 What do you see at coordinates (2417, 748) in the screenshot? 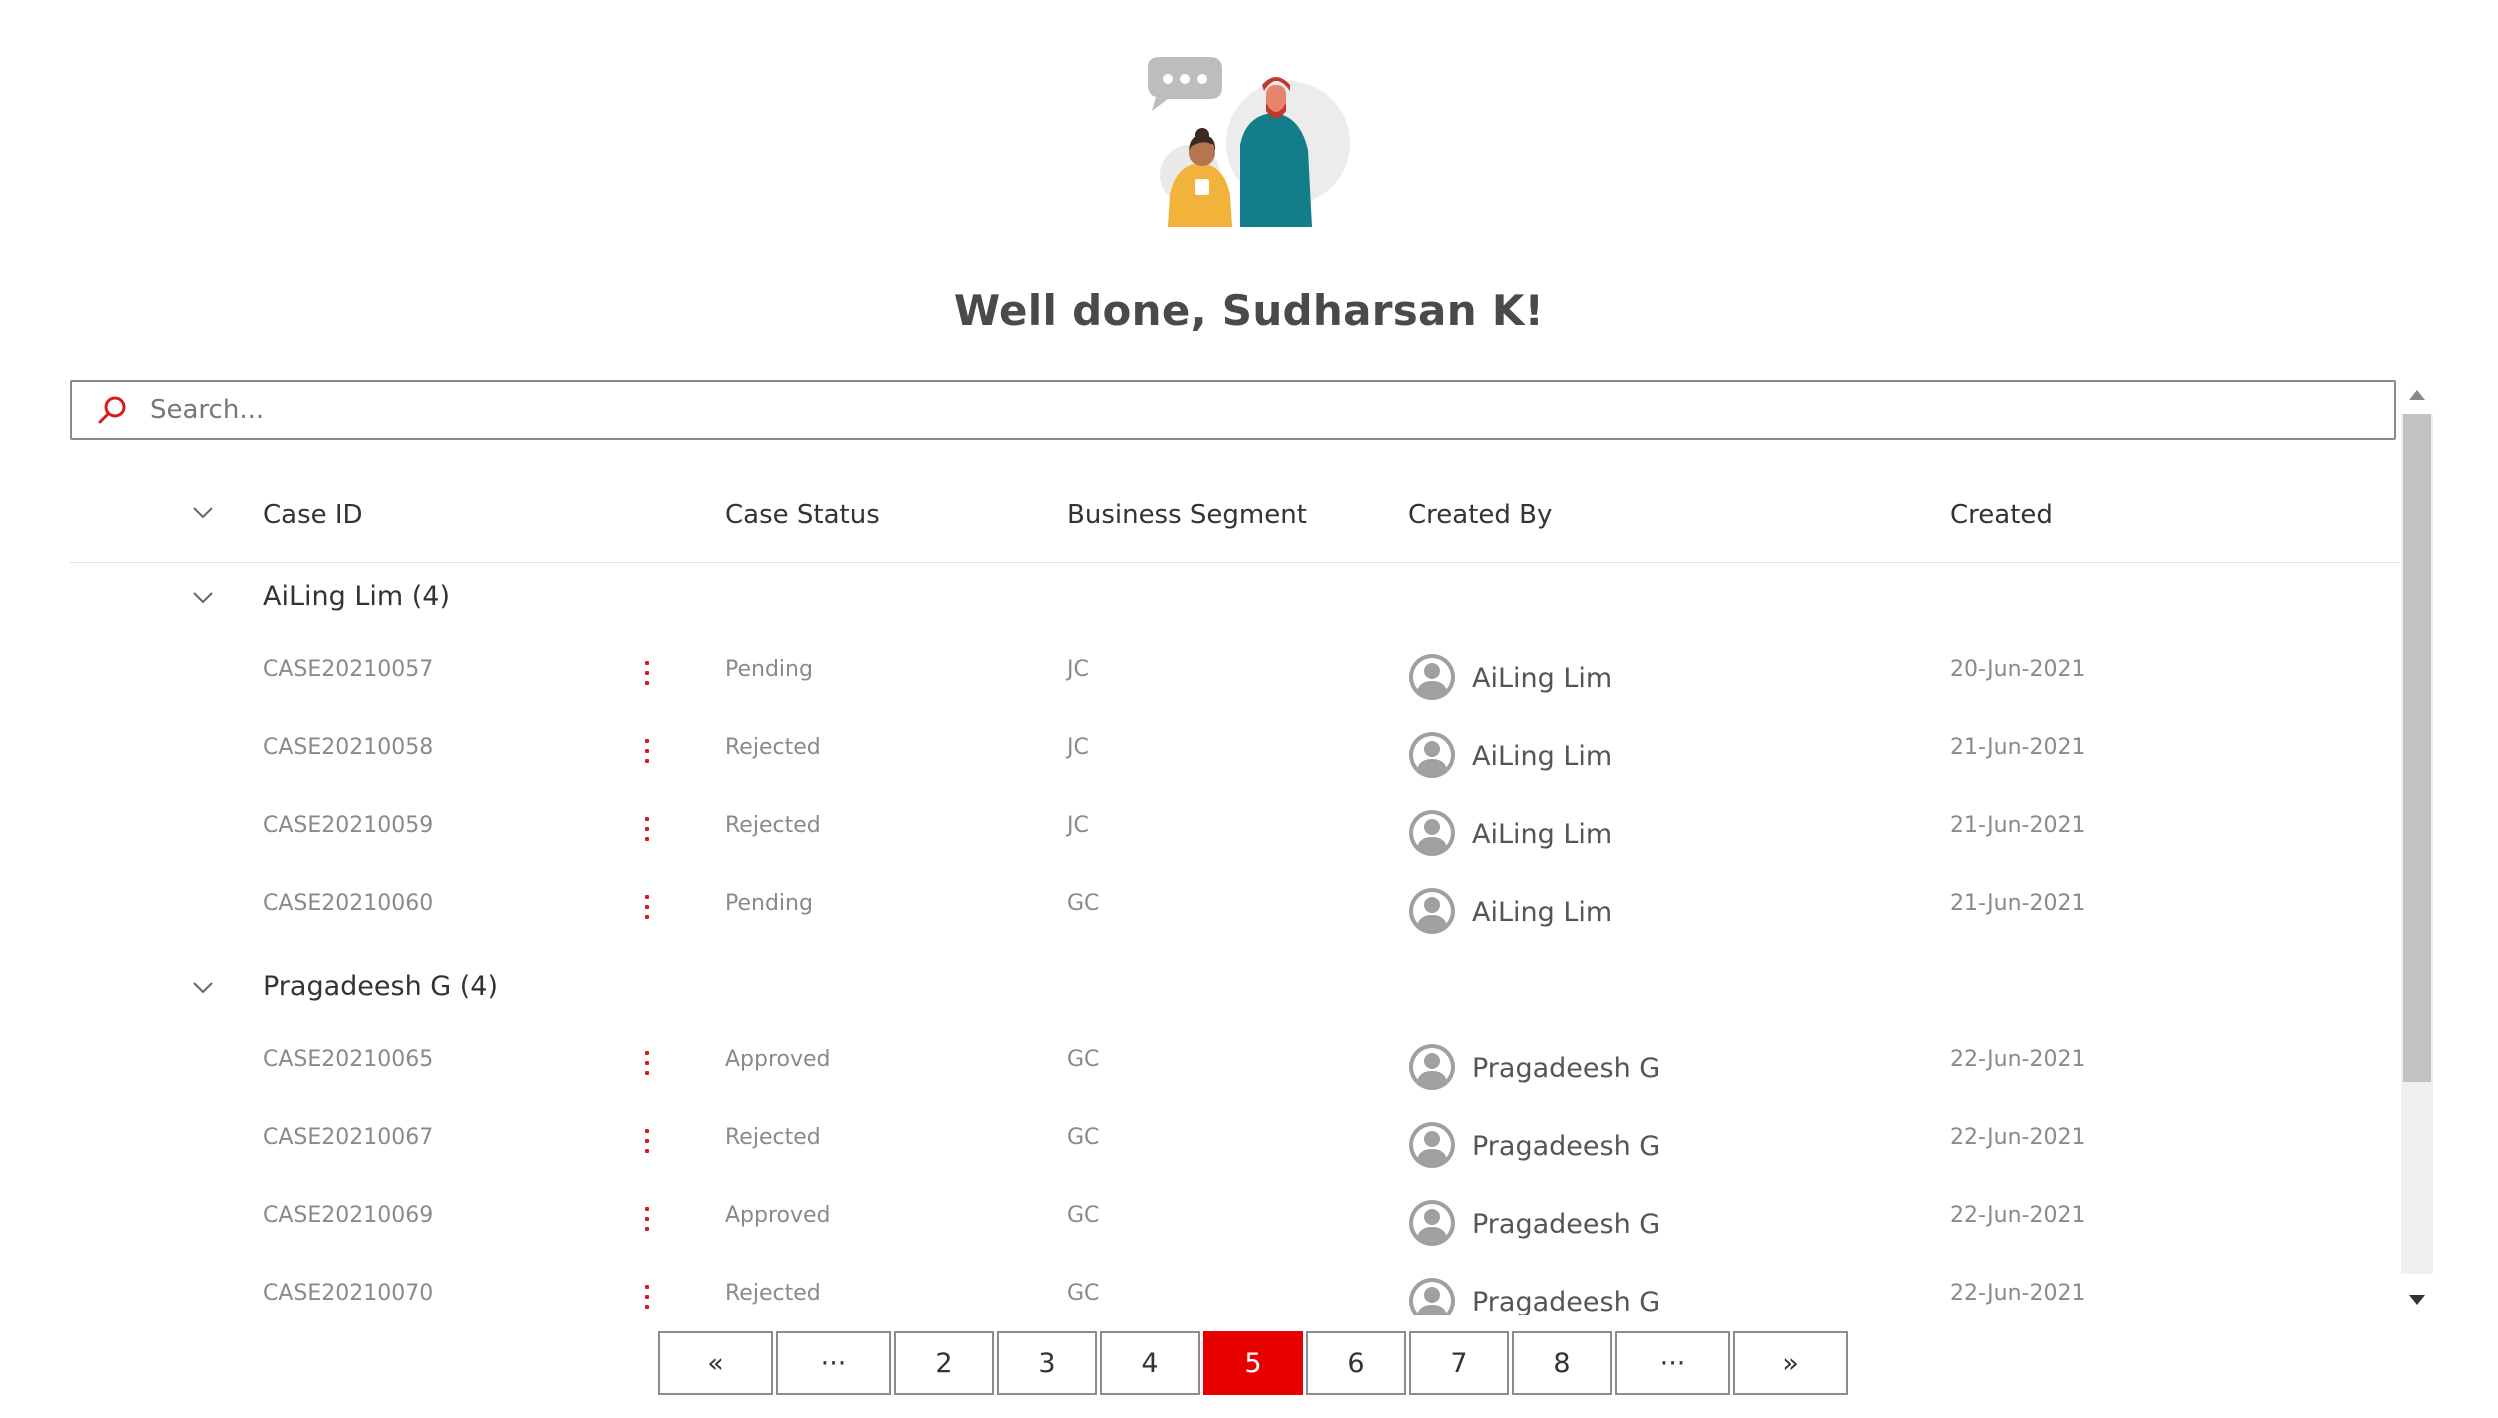
I see `scrollbar-thumb` at bounding box center [2417, 748].